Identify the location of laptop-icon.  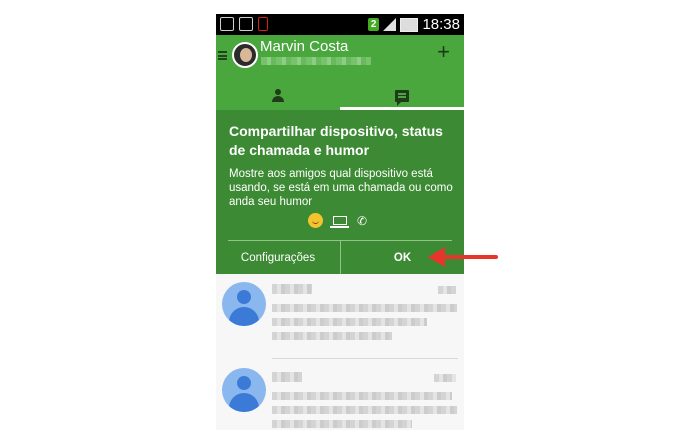
(339, 222).